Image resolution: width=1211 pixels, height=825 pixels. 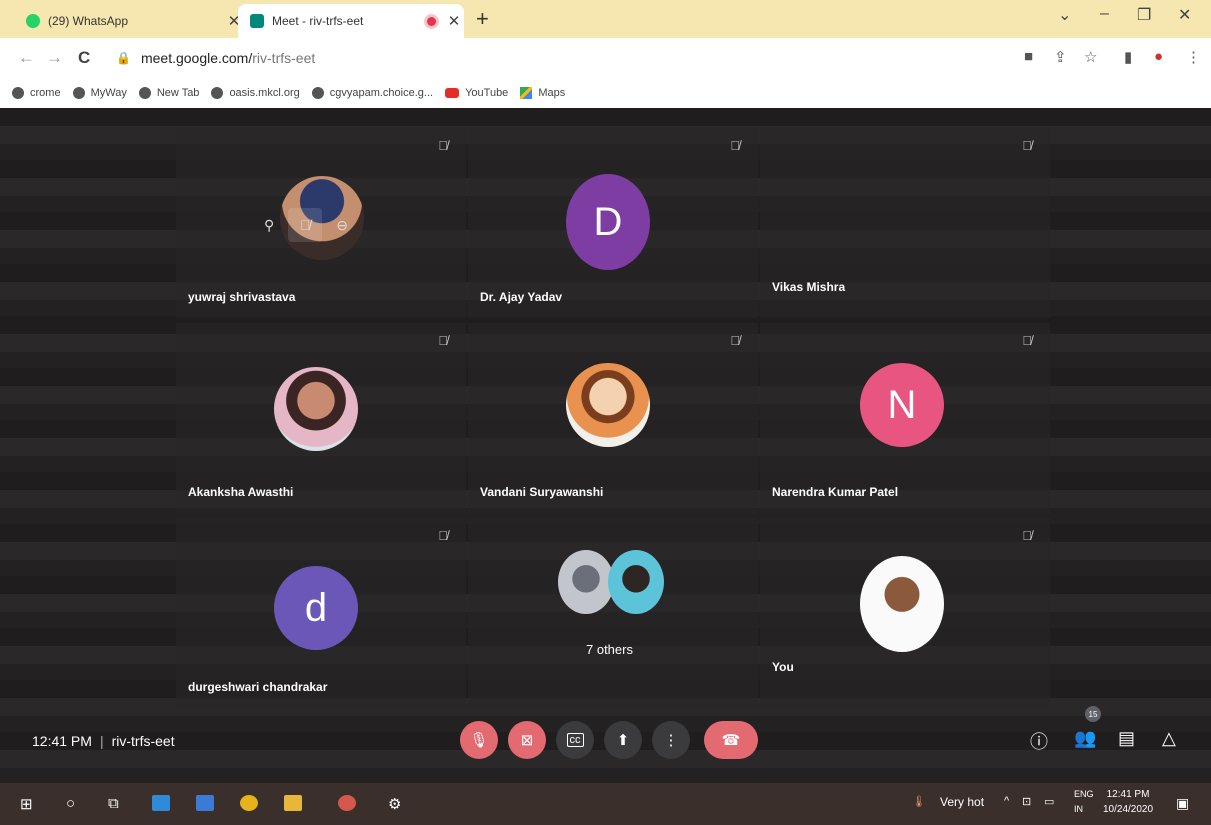 I want to click on share-icon: ⇪, so click(x=1060, y=57).